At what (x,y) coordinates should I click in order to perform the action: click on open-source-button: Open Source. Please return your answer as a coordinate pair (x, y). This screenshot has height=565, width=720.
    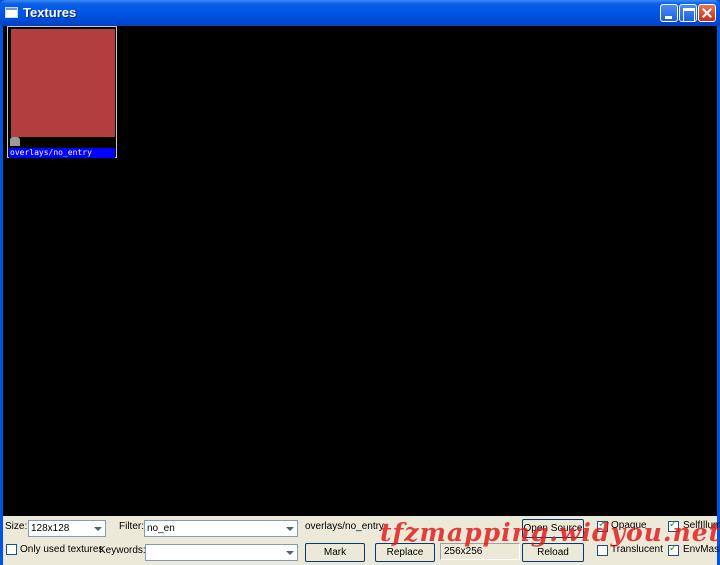
    Looking at the image, I should click on (553, 528).